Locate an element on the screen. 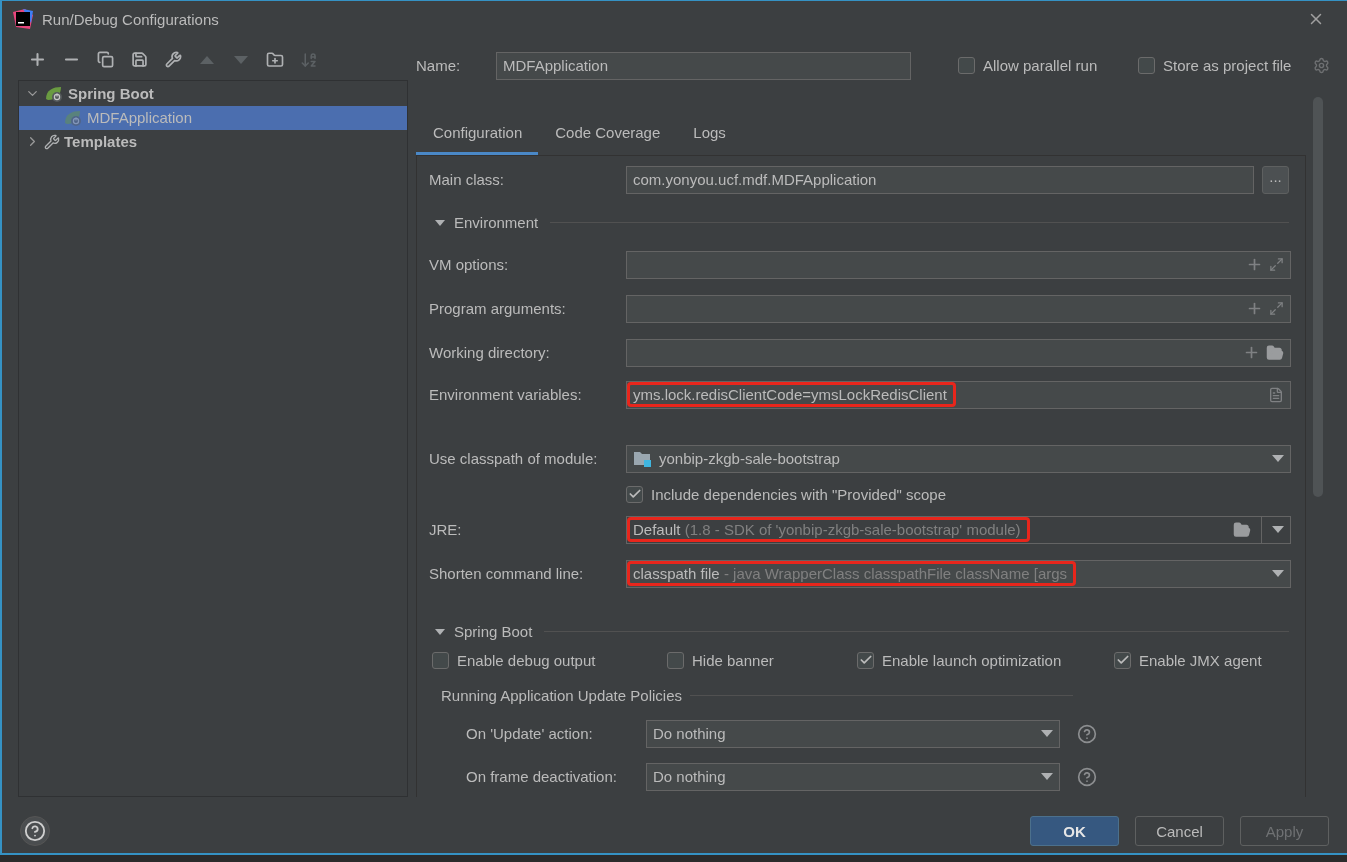 This screenshot has height=862, width=1347. dropdown-value: classpath file - java WrapperClass classpathFile className [args is located at coordinates (850, 574).